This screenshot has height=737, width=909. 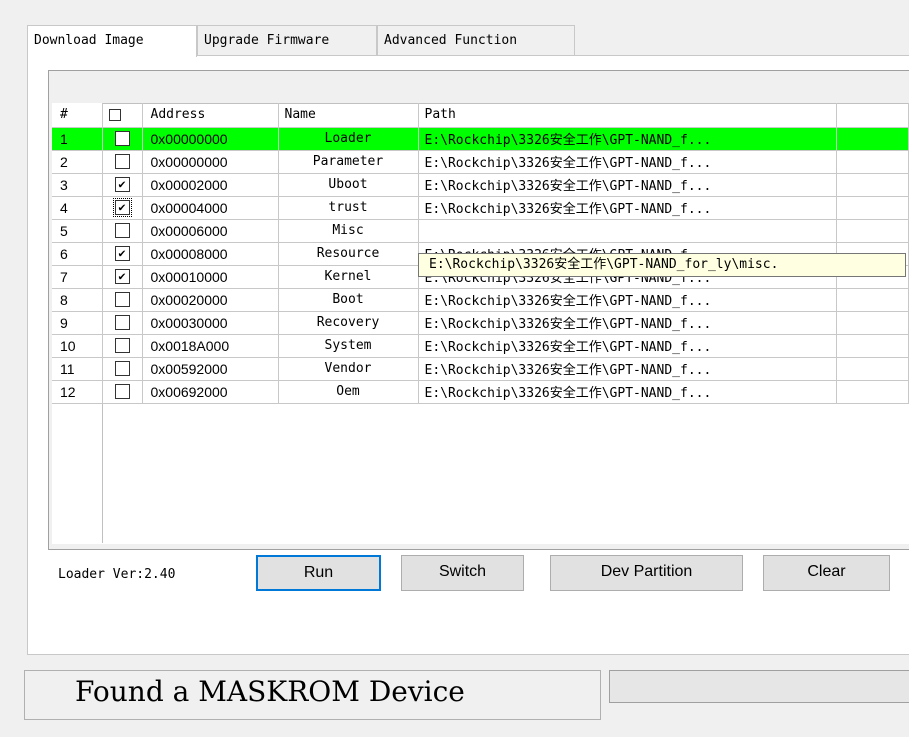 I want to click on row-address: 0x00004000, so click(x=210, y=208).